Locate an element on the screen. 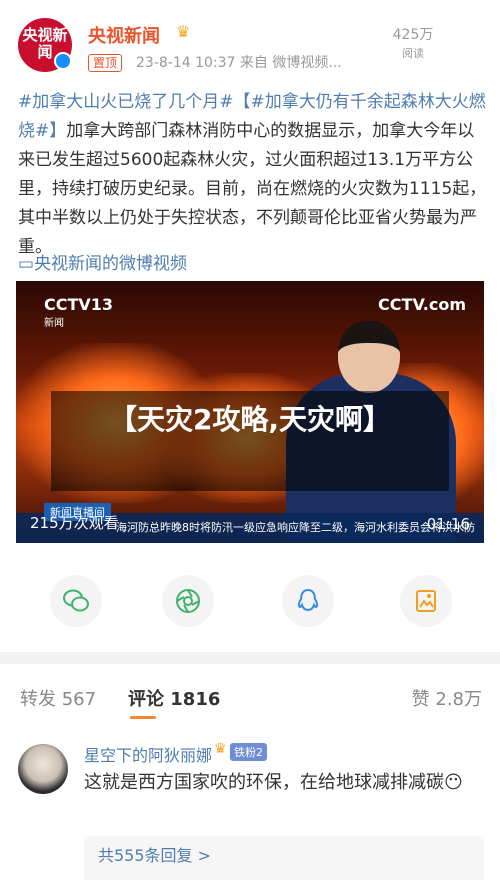 The image size is (500, 888). view-count: 425万 阅读 is located at coordinates (413, 42).